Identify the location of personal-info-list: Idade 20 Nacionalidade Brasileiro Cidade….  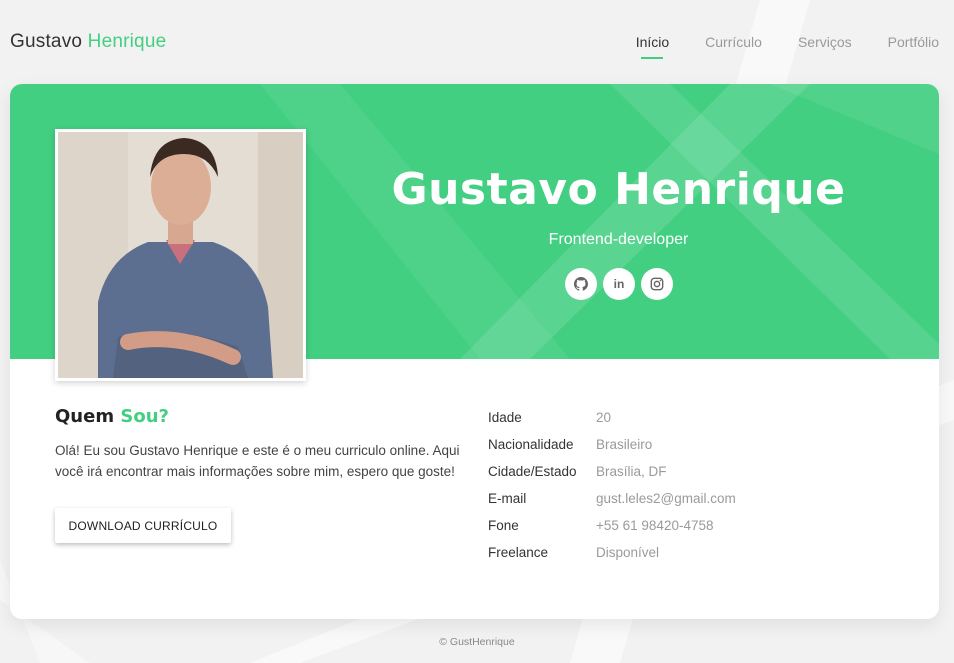
(612, 485).